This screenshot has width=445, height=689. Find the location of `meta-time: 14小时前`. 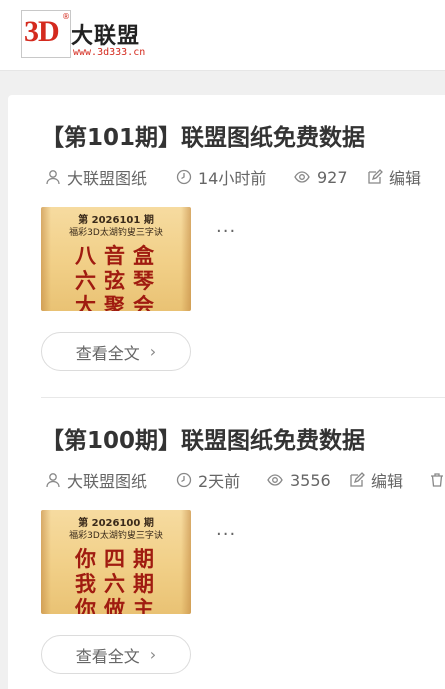

meta-time: 14小时前 is located at coordinates (221, 177).